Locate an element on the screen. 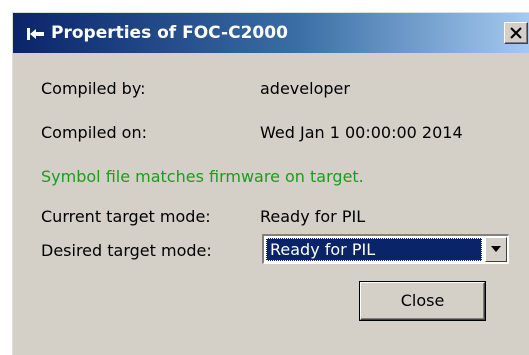 This screenshot has width=529, height=355. close-icon is located at coordinates (516, 33).